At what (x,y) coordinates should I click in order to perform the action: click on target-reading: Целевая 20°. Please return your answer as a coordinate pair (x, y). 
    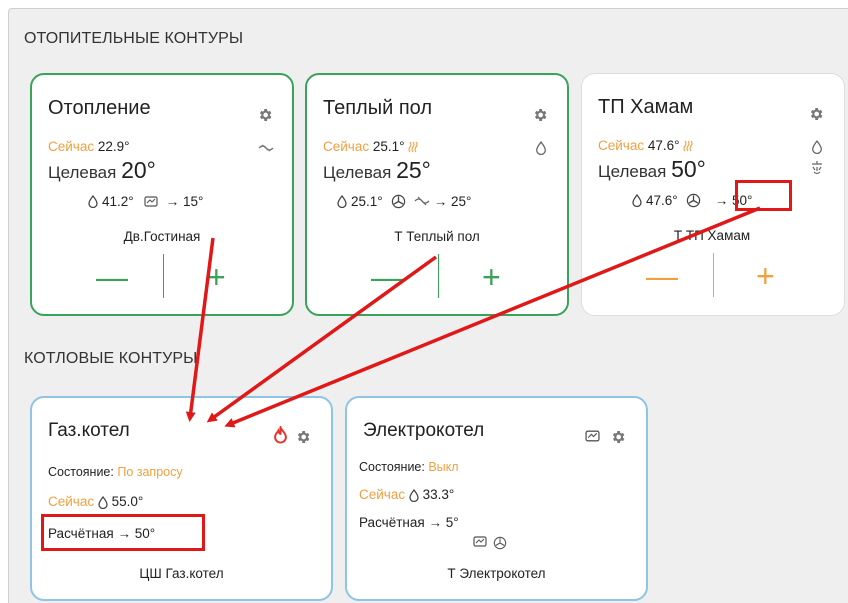
    Looking at the image, I should click on (102, 170).